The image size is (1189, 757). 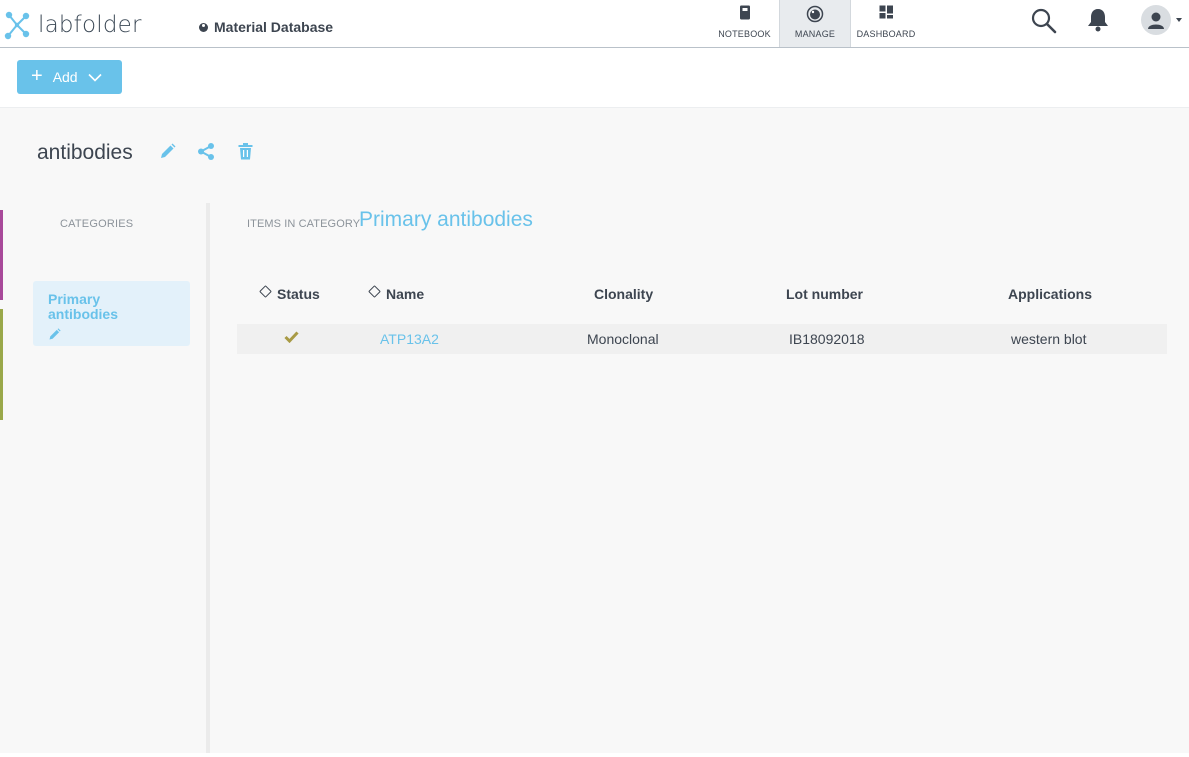 What do you see at coordinates (623, 339) in the screenshot?
I see `item-clonality: Monoclonal` at bounding box center [623, 339].